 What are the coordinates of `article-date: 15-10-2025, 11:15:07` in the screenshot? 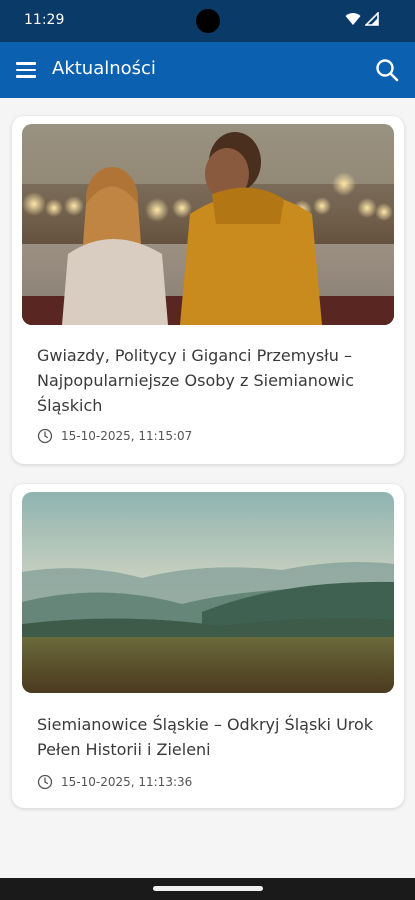 It's located at (127, 436).